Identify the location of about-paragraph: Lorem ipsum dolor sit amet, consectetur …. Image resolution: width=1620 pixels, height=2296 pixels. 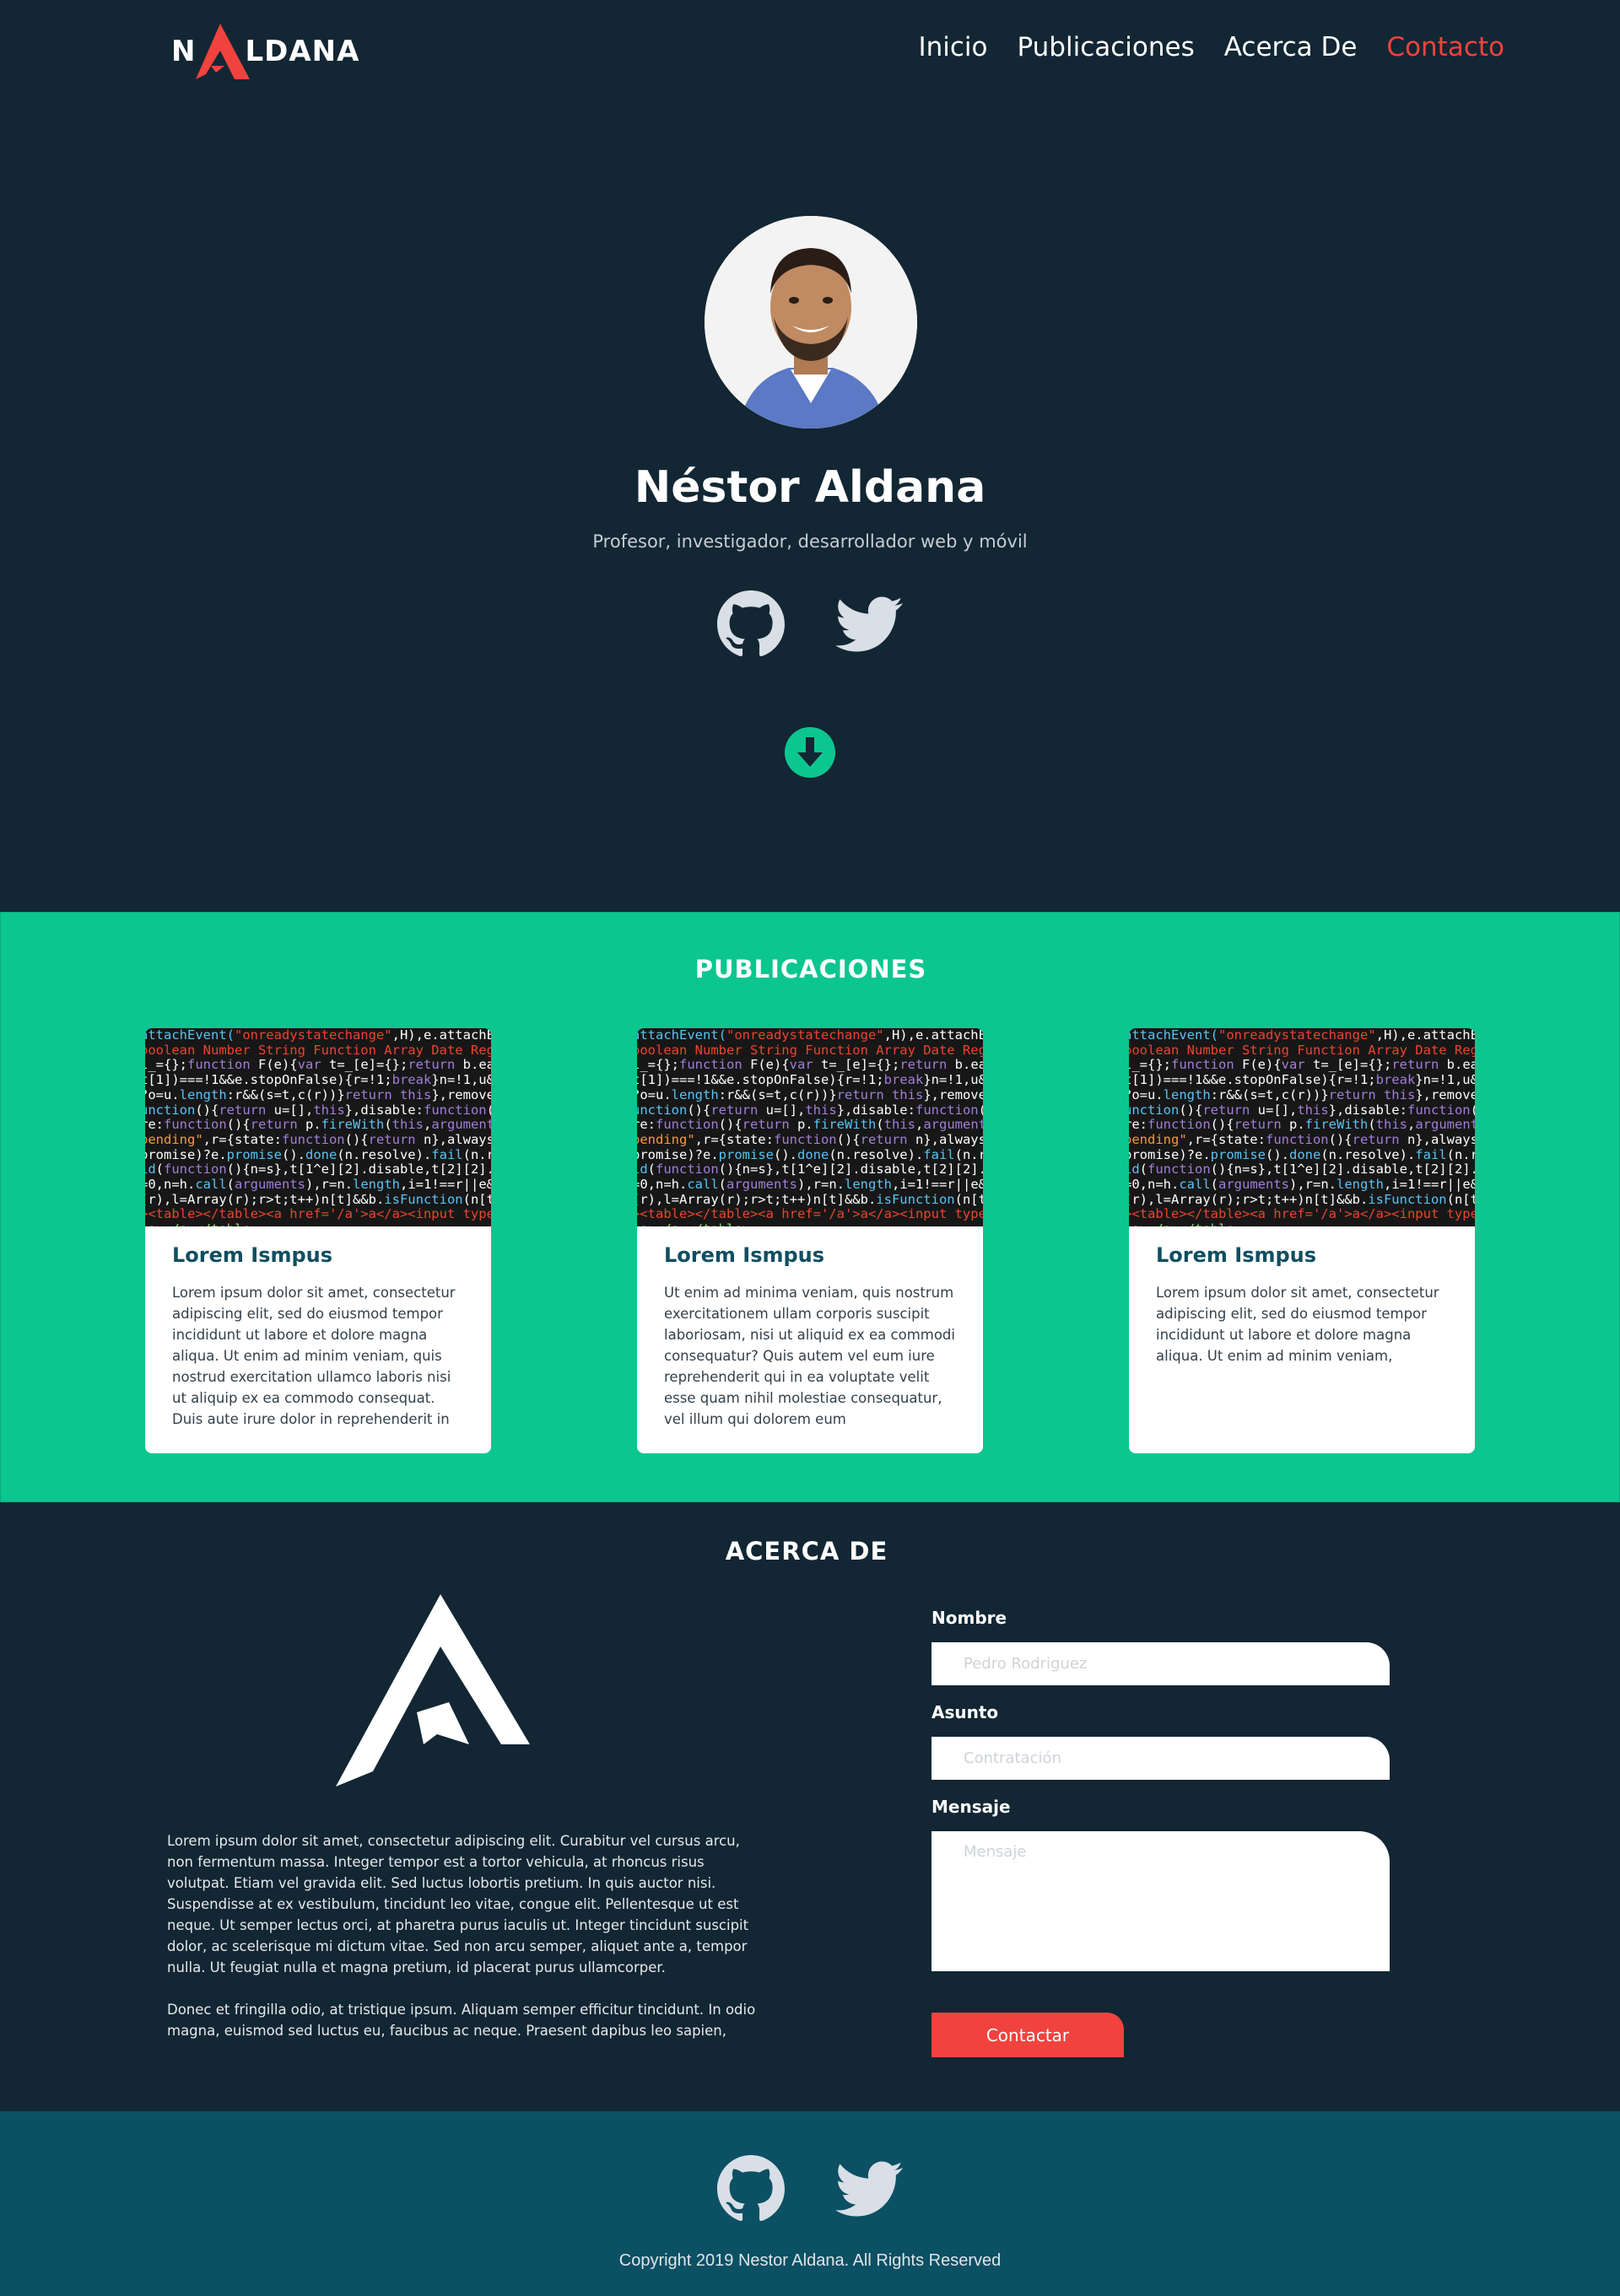
(458, 1904).